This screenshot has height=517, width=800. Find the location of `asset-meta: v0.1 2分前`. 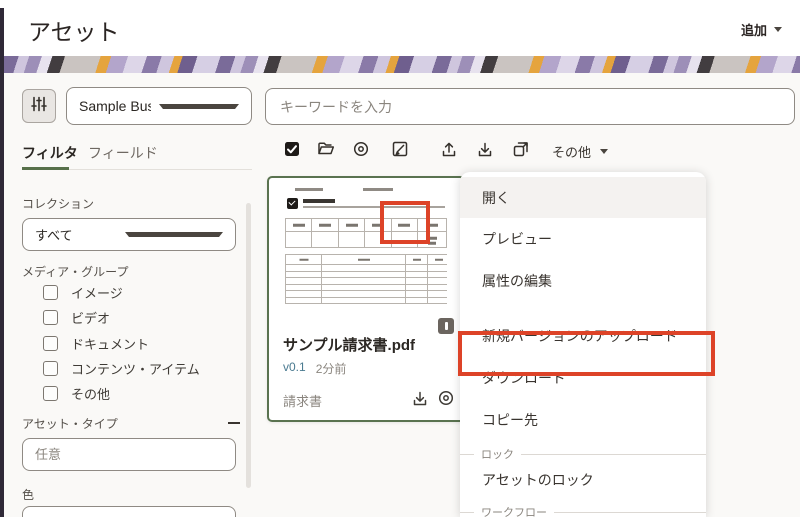

asset-meta: v0.1 2分前 is located at coordinates (314, 368).